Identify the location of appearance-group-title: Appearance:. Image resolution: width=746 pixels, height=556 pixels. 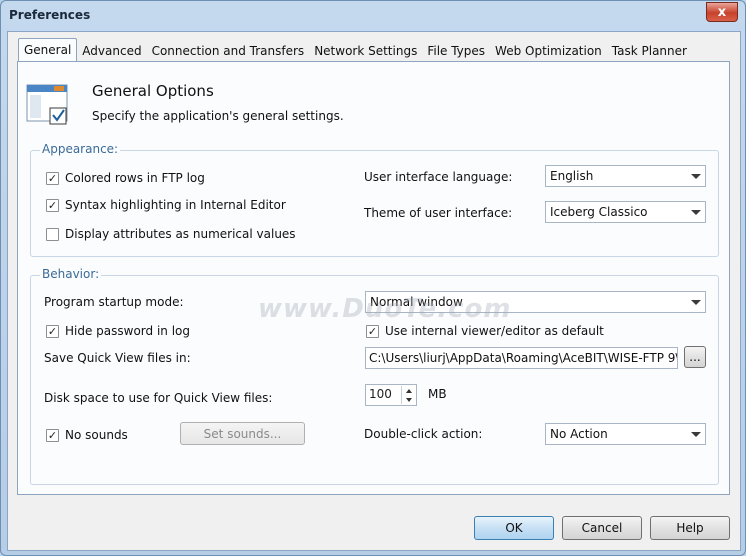
(80, 149).